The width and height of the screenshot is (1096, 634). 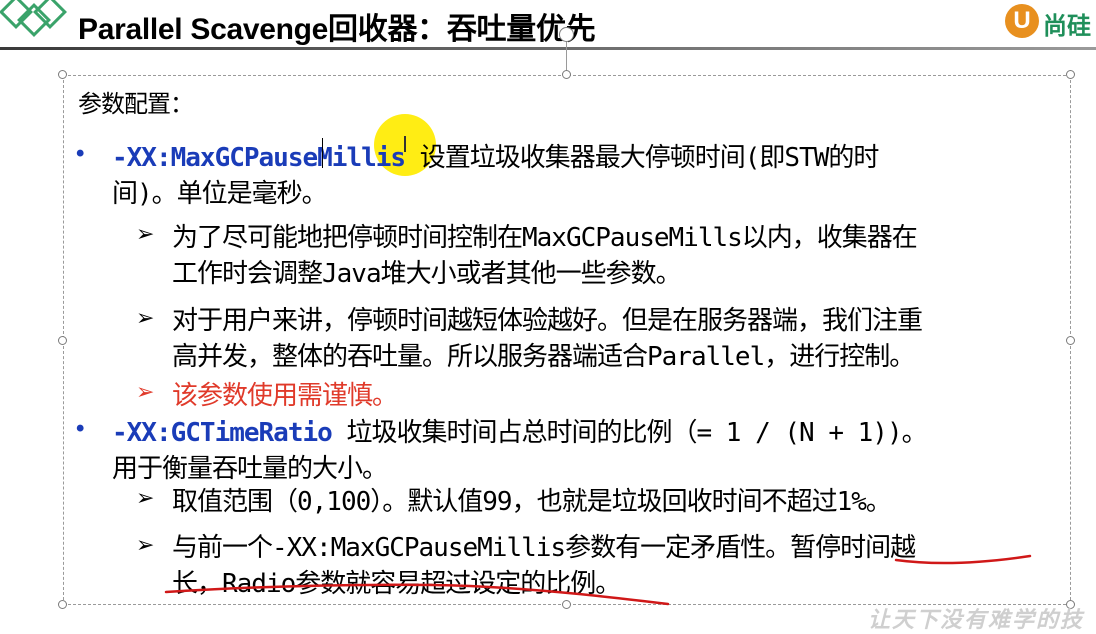 What do you see at coordinates (976, 620) in the screenshot?
I see `watermark: 让天下没有难学的技` at bounding box center [976, 620].